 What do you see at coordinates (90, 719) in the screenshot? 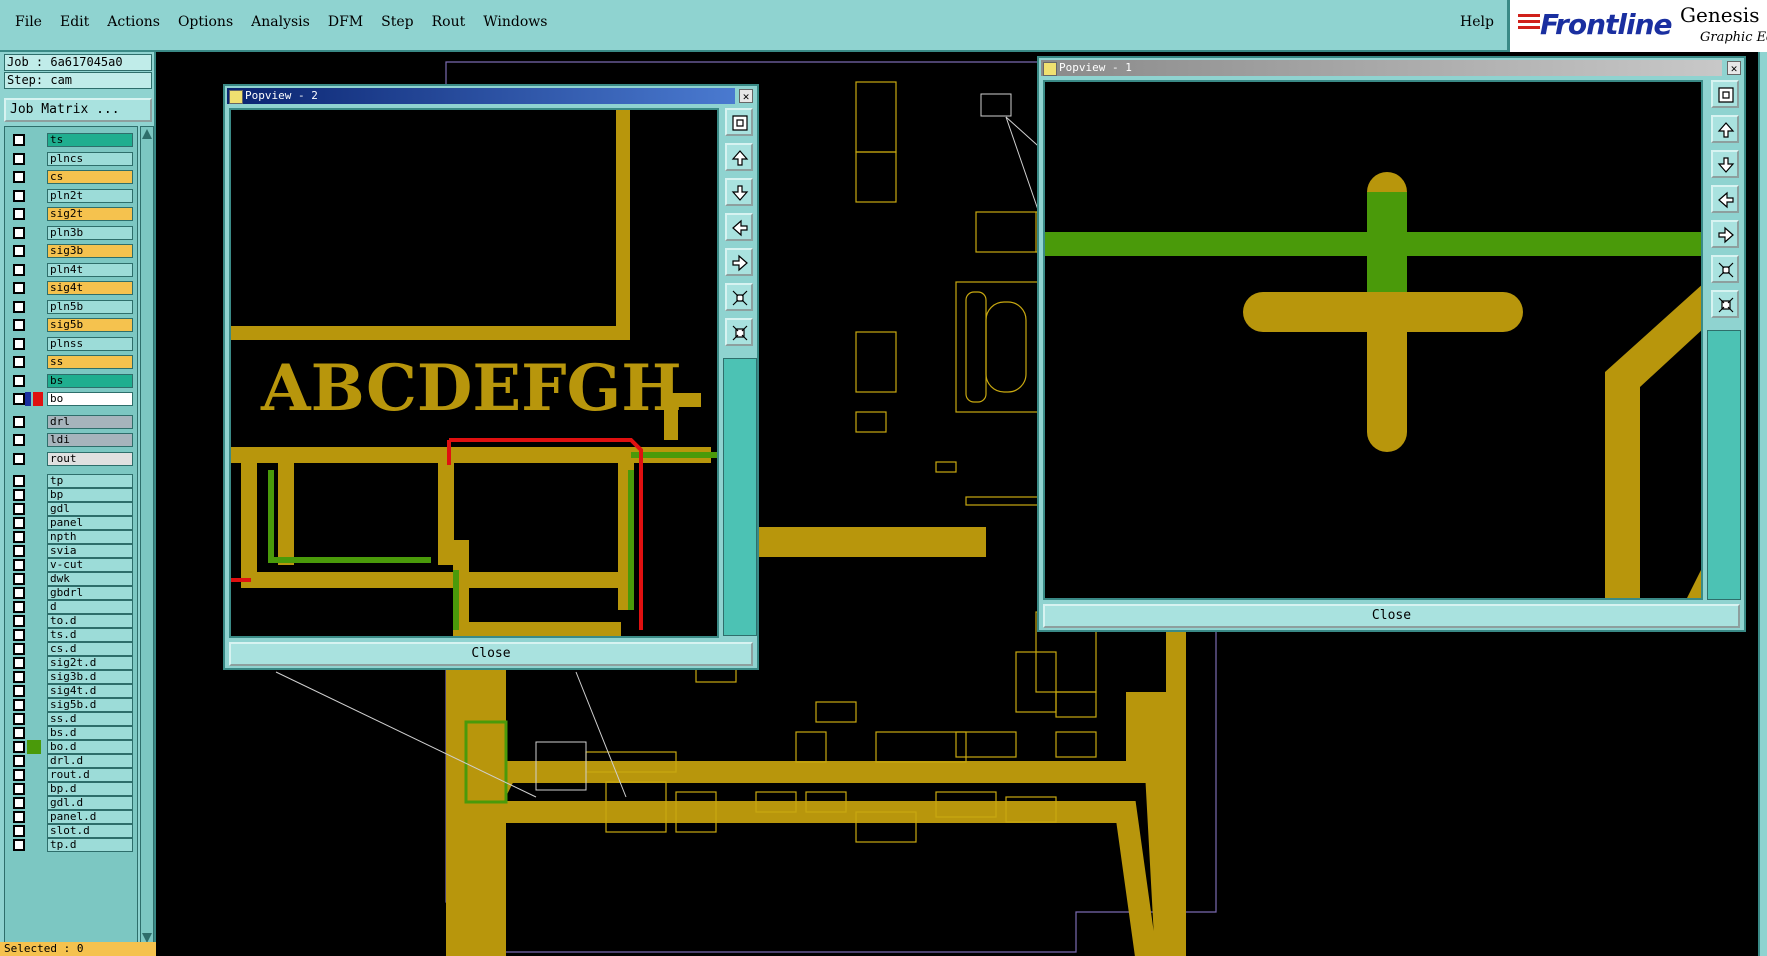
I see `layer-name: ss.d` at bounding box center [90, 719].